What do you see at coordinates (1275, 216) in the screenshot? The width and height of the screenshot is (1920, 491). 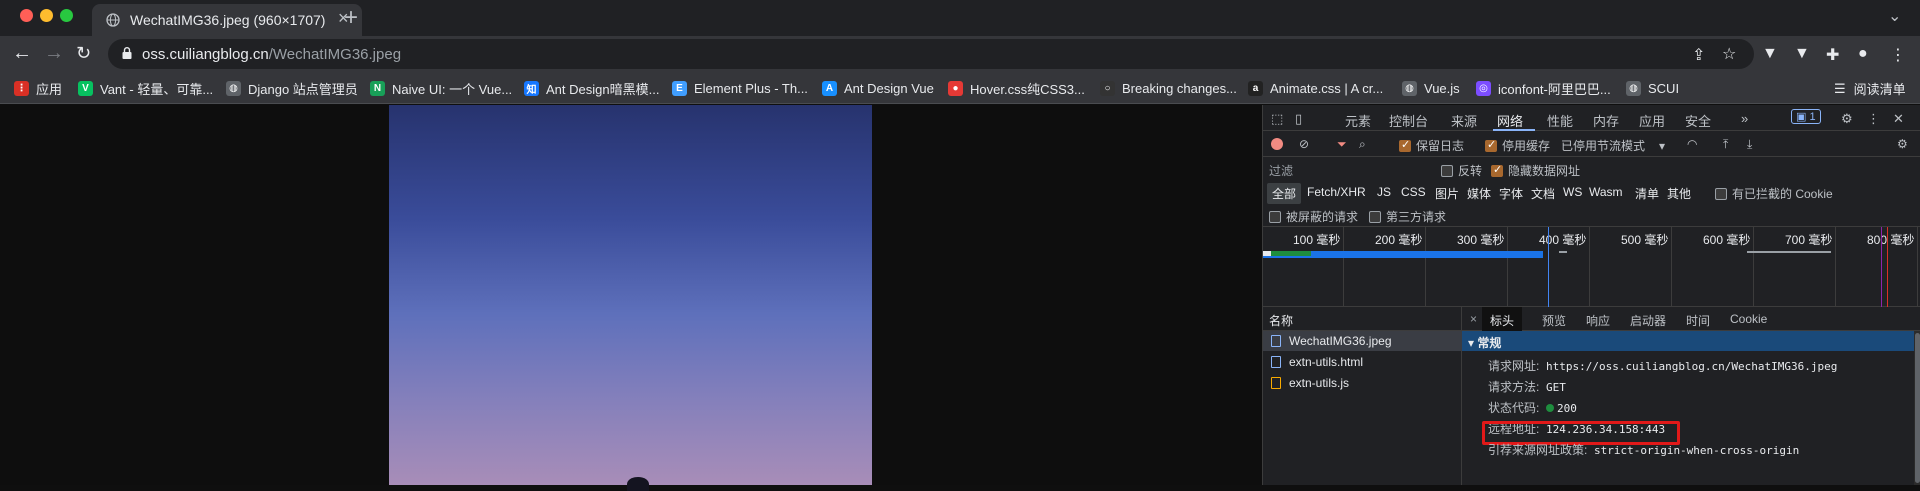 I see `checkbox-unchecked-icon` at bounding box center [1275, 216].